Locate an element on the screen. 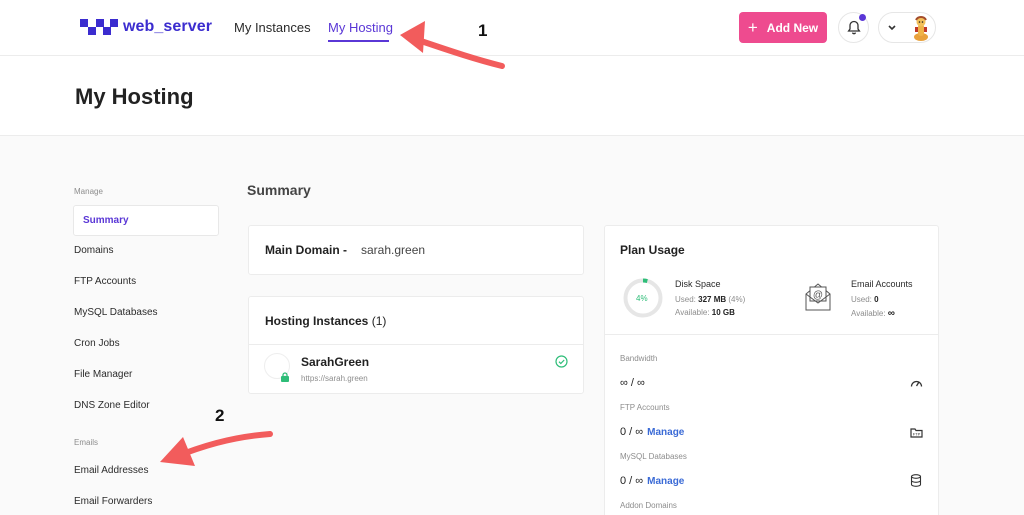 The width and height of the screenshot is (1024, 515). annotation-number-1: 1 is located at coordinates (483, 30).